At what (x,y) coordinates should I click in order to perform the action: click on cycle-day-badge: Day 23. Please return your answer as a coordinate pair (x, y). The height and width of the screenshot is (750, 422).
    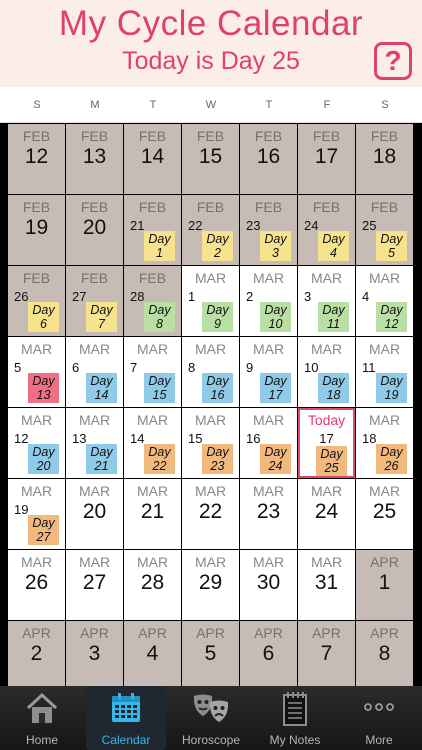
    Looking at the image, I should click on (217, 459).